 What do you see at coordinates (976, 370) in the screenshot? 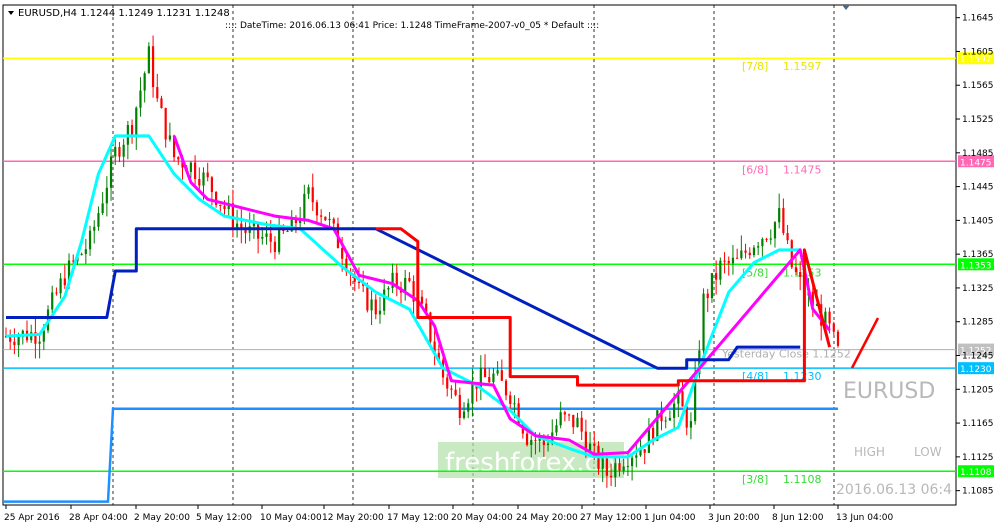
I see `level-axis-value: 1.1230` at bounding box center [976, 370].